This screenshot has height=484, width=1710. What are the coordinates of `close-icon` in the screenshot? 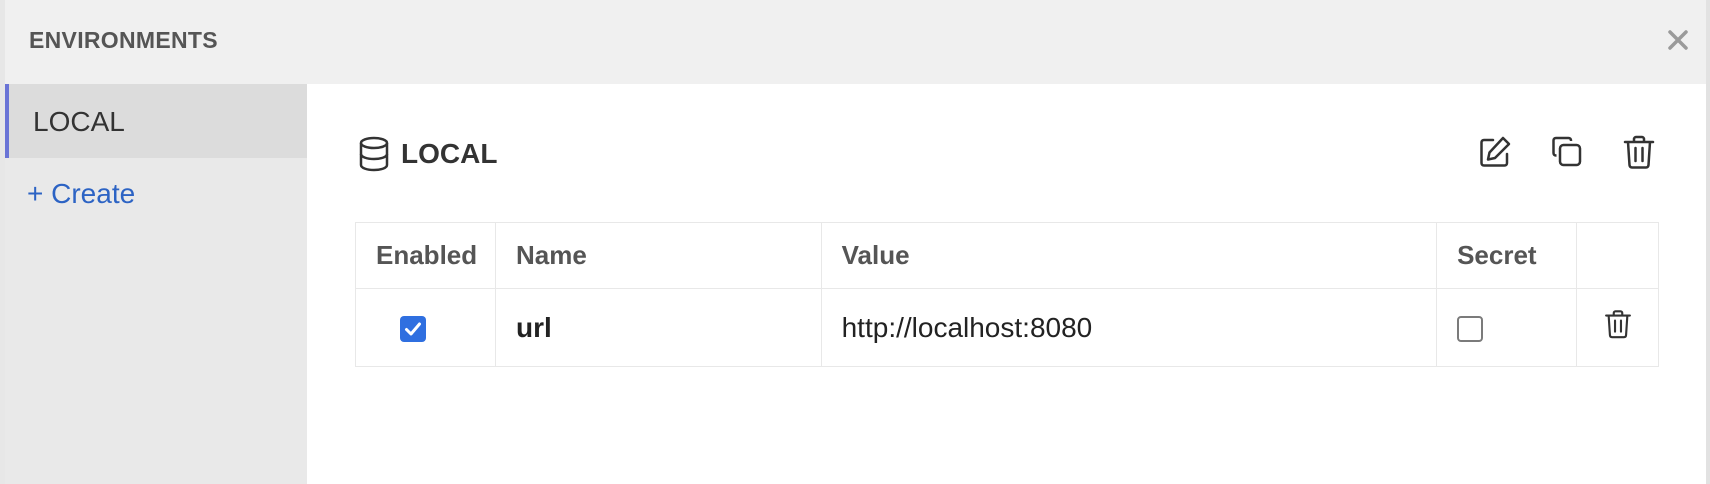 It's located at (1678, 40).